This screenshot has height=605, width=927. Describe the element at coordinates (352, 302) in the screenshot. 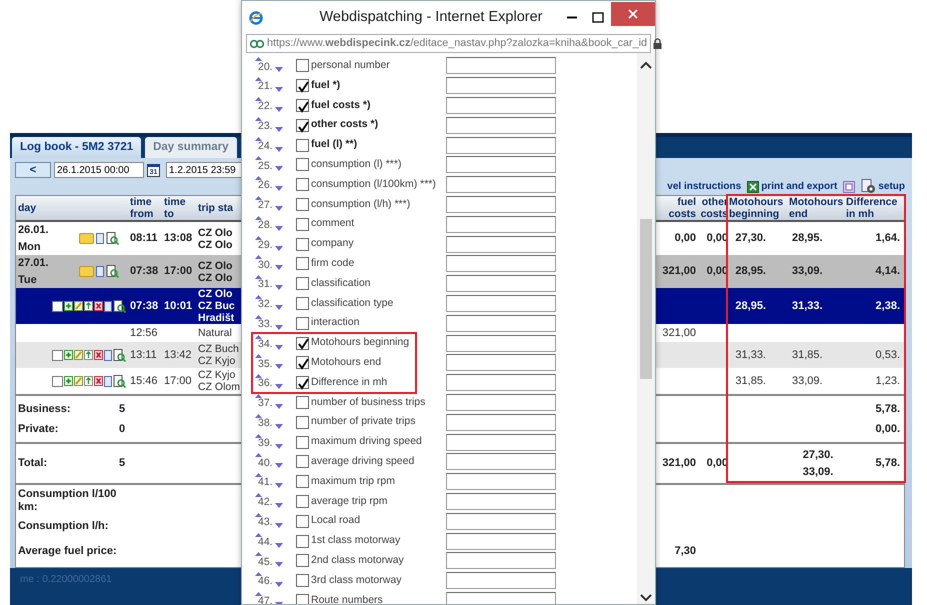

I see `option-label: classification type` at that location.